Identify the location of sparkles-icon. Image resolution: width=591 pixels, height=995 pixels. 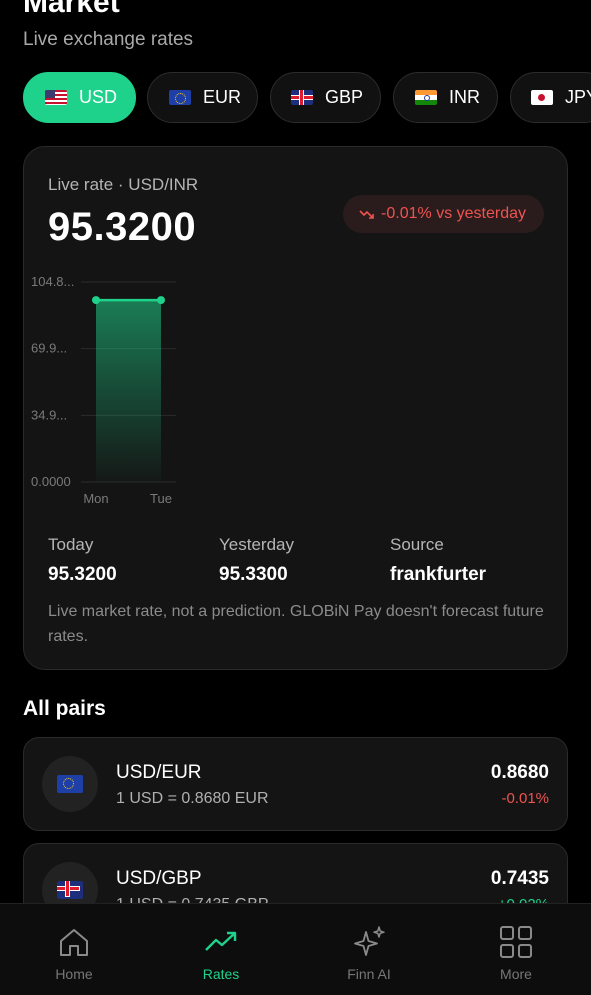
(369, 941).